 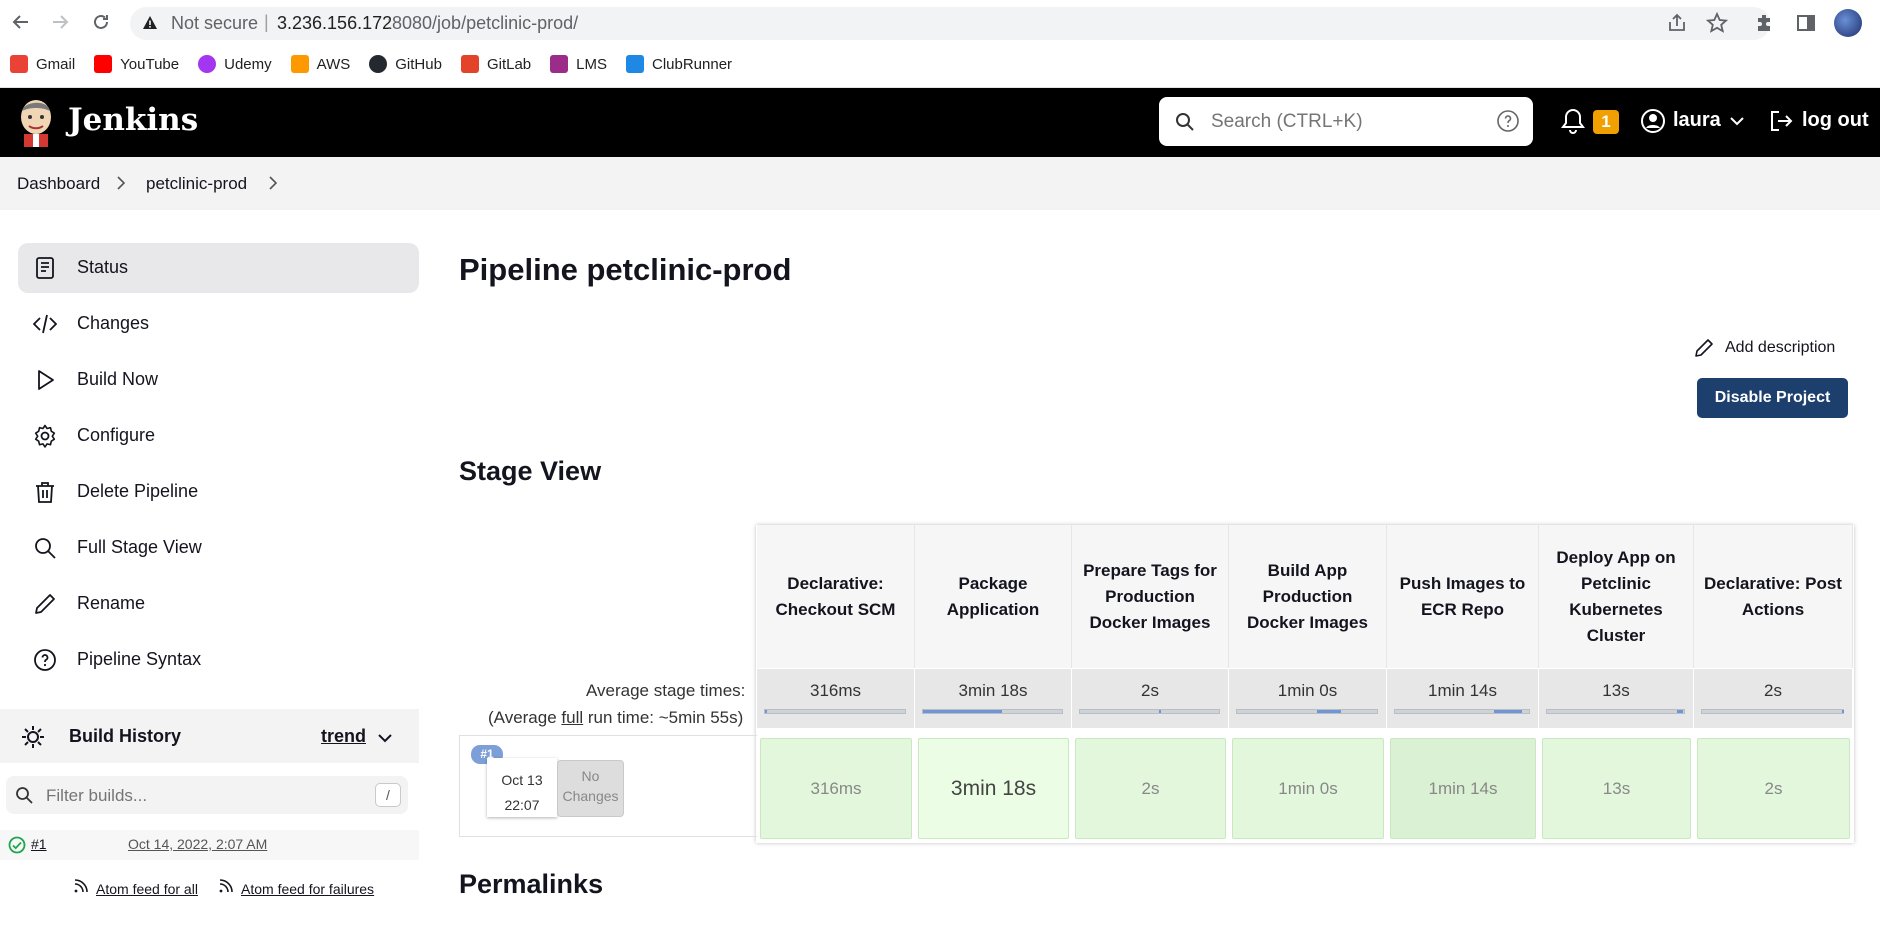 What do you see at coordinates (45, 324) in the screenshot?
I see `code-icon` at bounding box center [45, 324].